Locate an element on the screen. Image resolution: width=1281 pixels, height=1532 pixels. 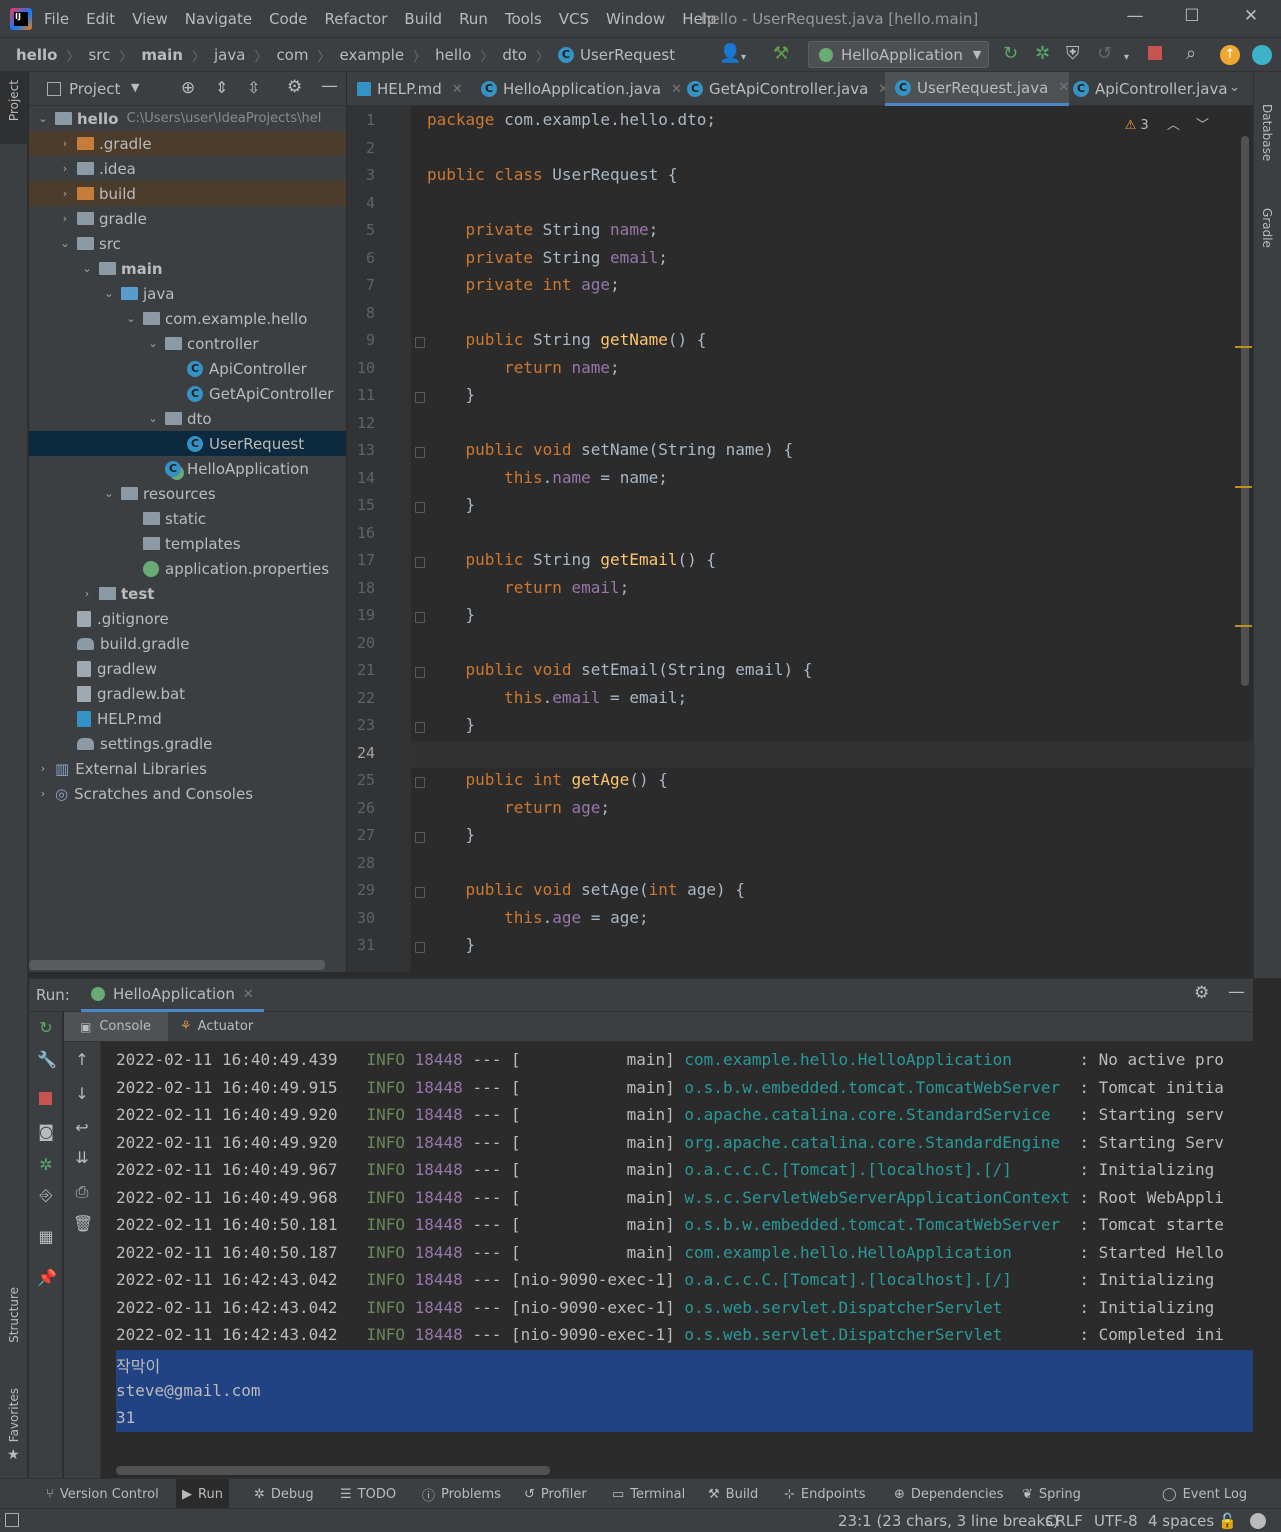
chevron-down-icon: ▼ is located at coordinates (135, 87).